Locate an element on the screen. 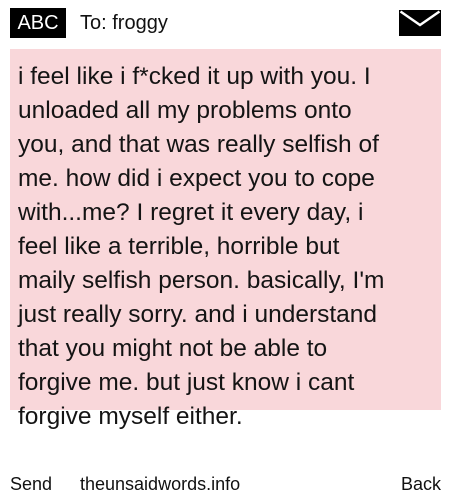 This screenshot has width=450, height=500. envelope-icon is located at coordinates (420, 23).